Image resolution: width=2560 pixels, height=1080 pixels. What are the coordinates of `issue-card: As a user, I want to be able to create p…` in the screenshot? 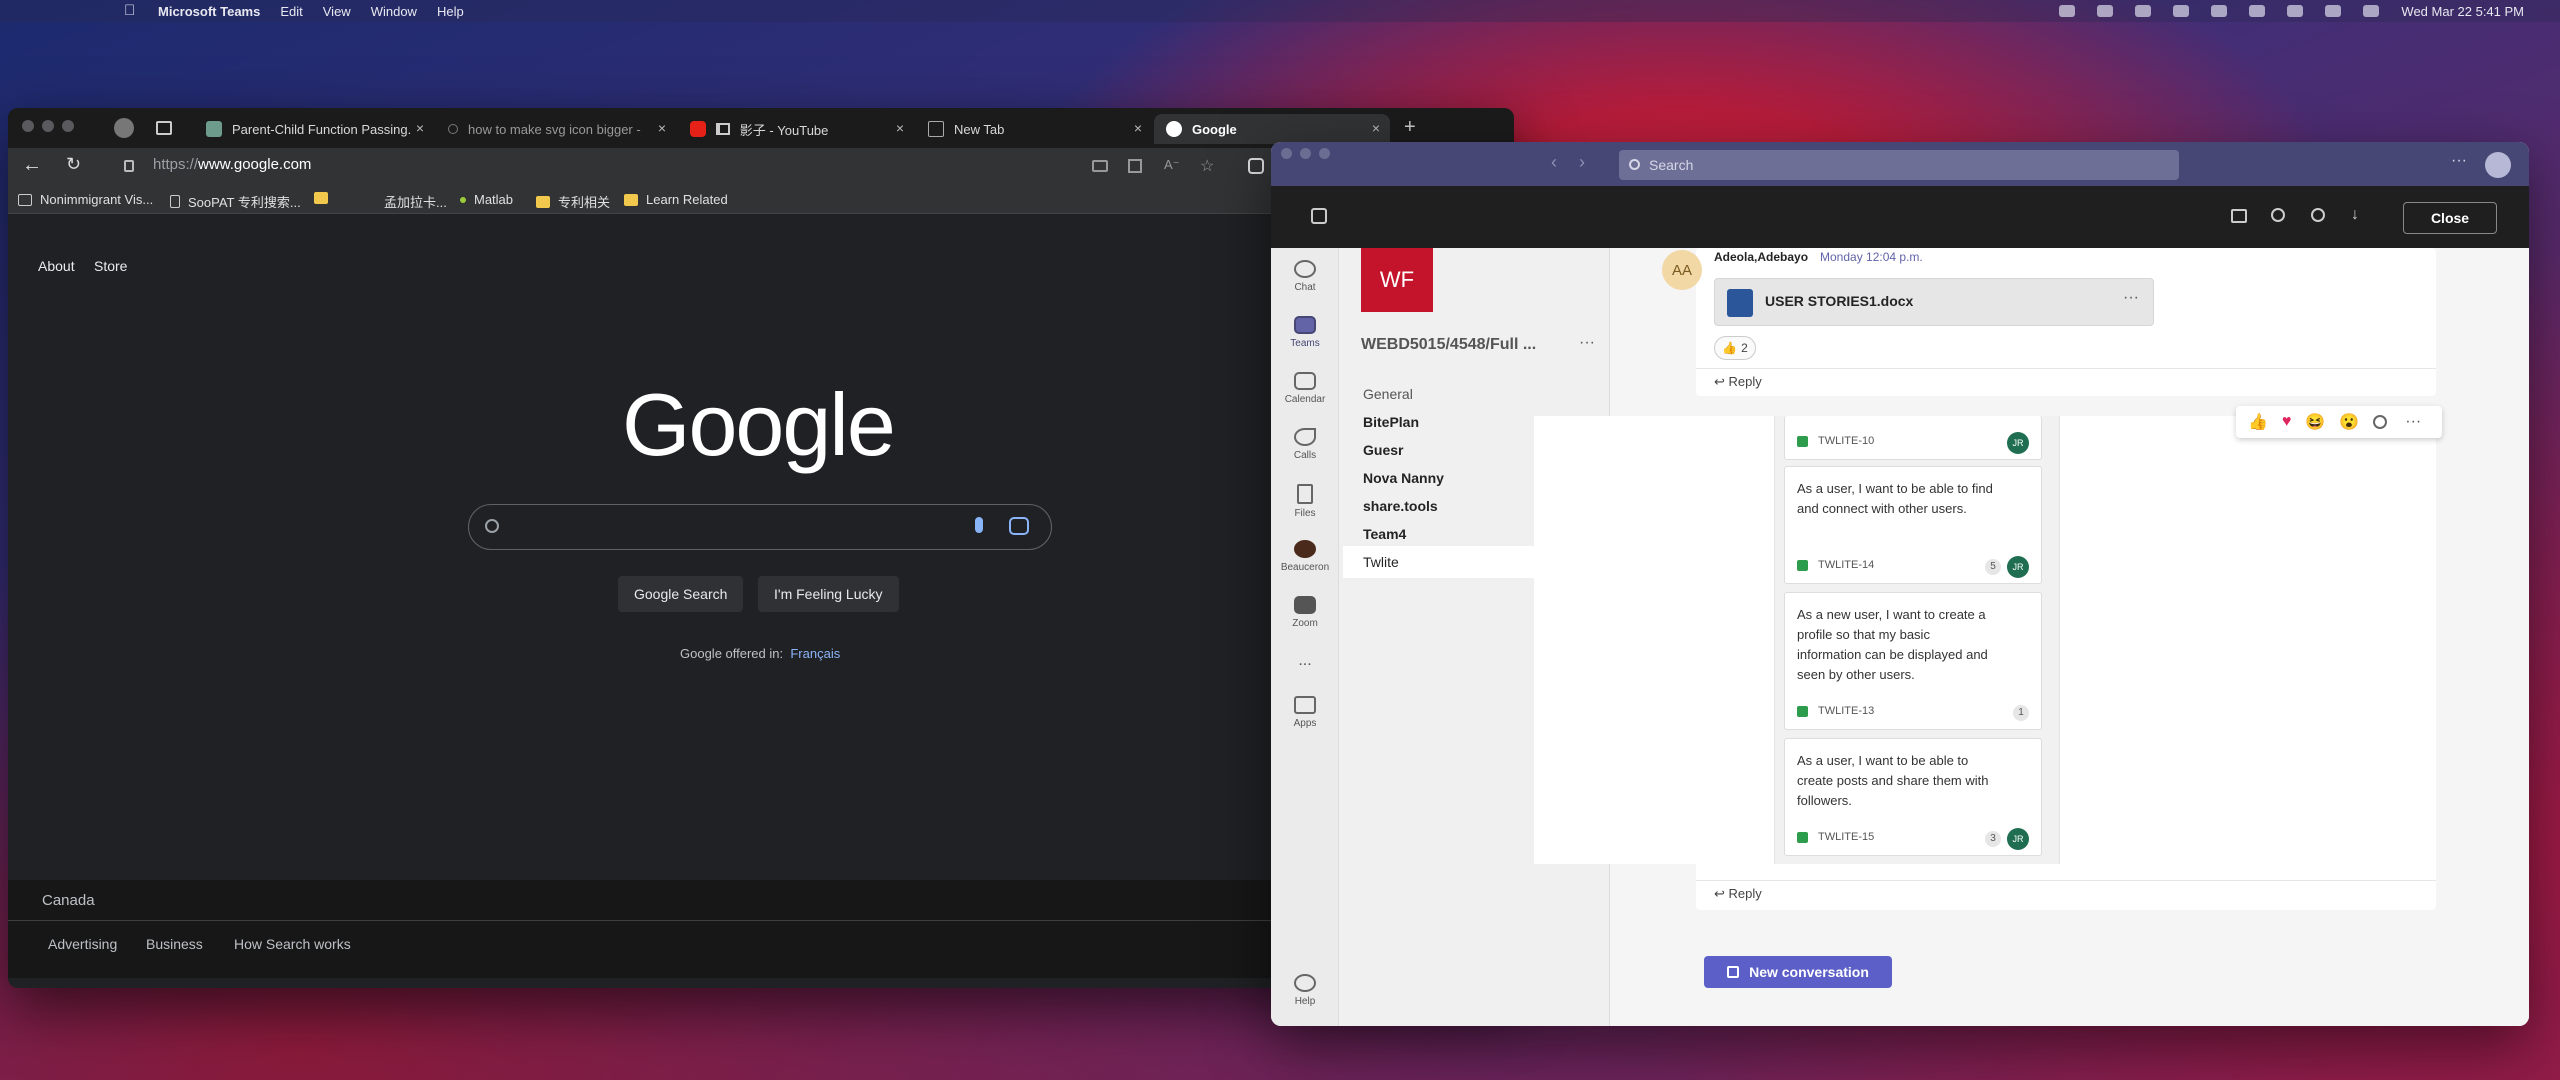 It's located at (1913, 797).